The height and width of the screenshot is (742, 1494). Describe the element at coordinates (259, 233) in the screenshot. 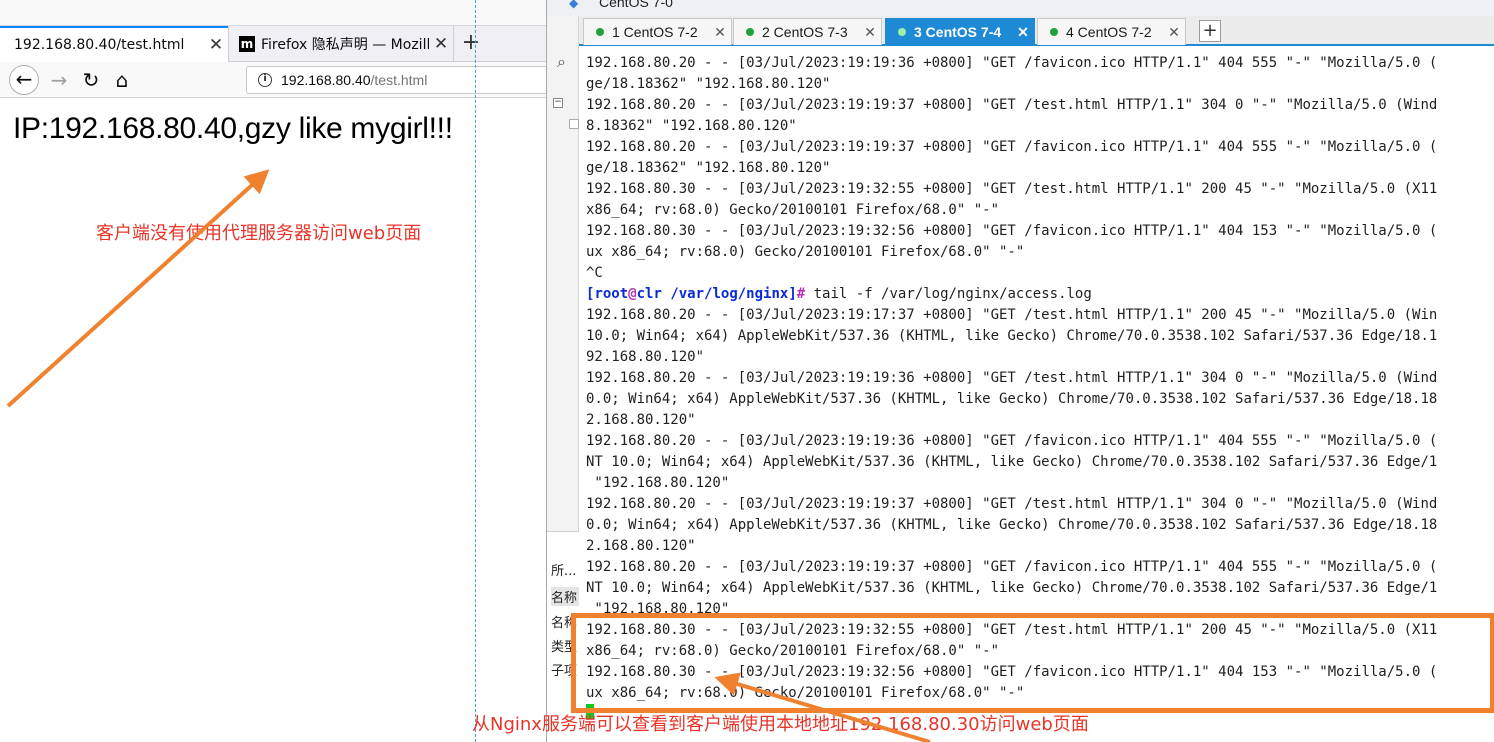

I see `annotation-no-proxy: 客户端没有使用代理服务器访问web页面` at that location.